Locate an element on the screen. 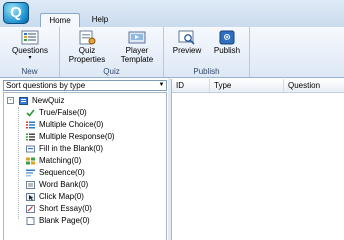  questions-button: Questions ▾ is located at coordinates (30, 45).